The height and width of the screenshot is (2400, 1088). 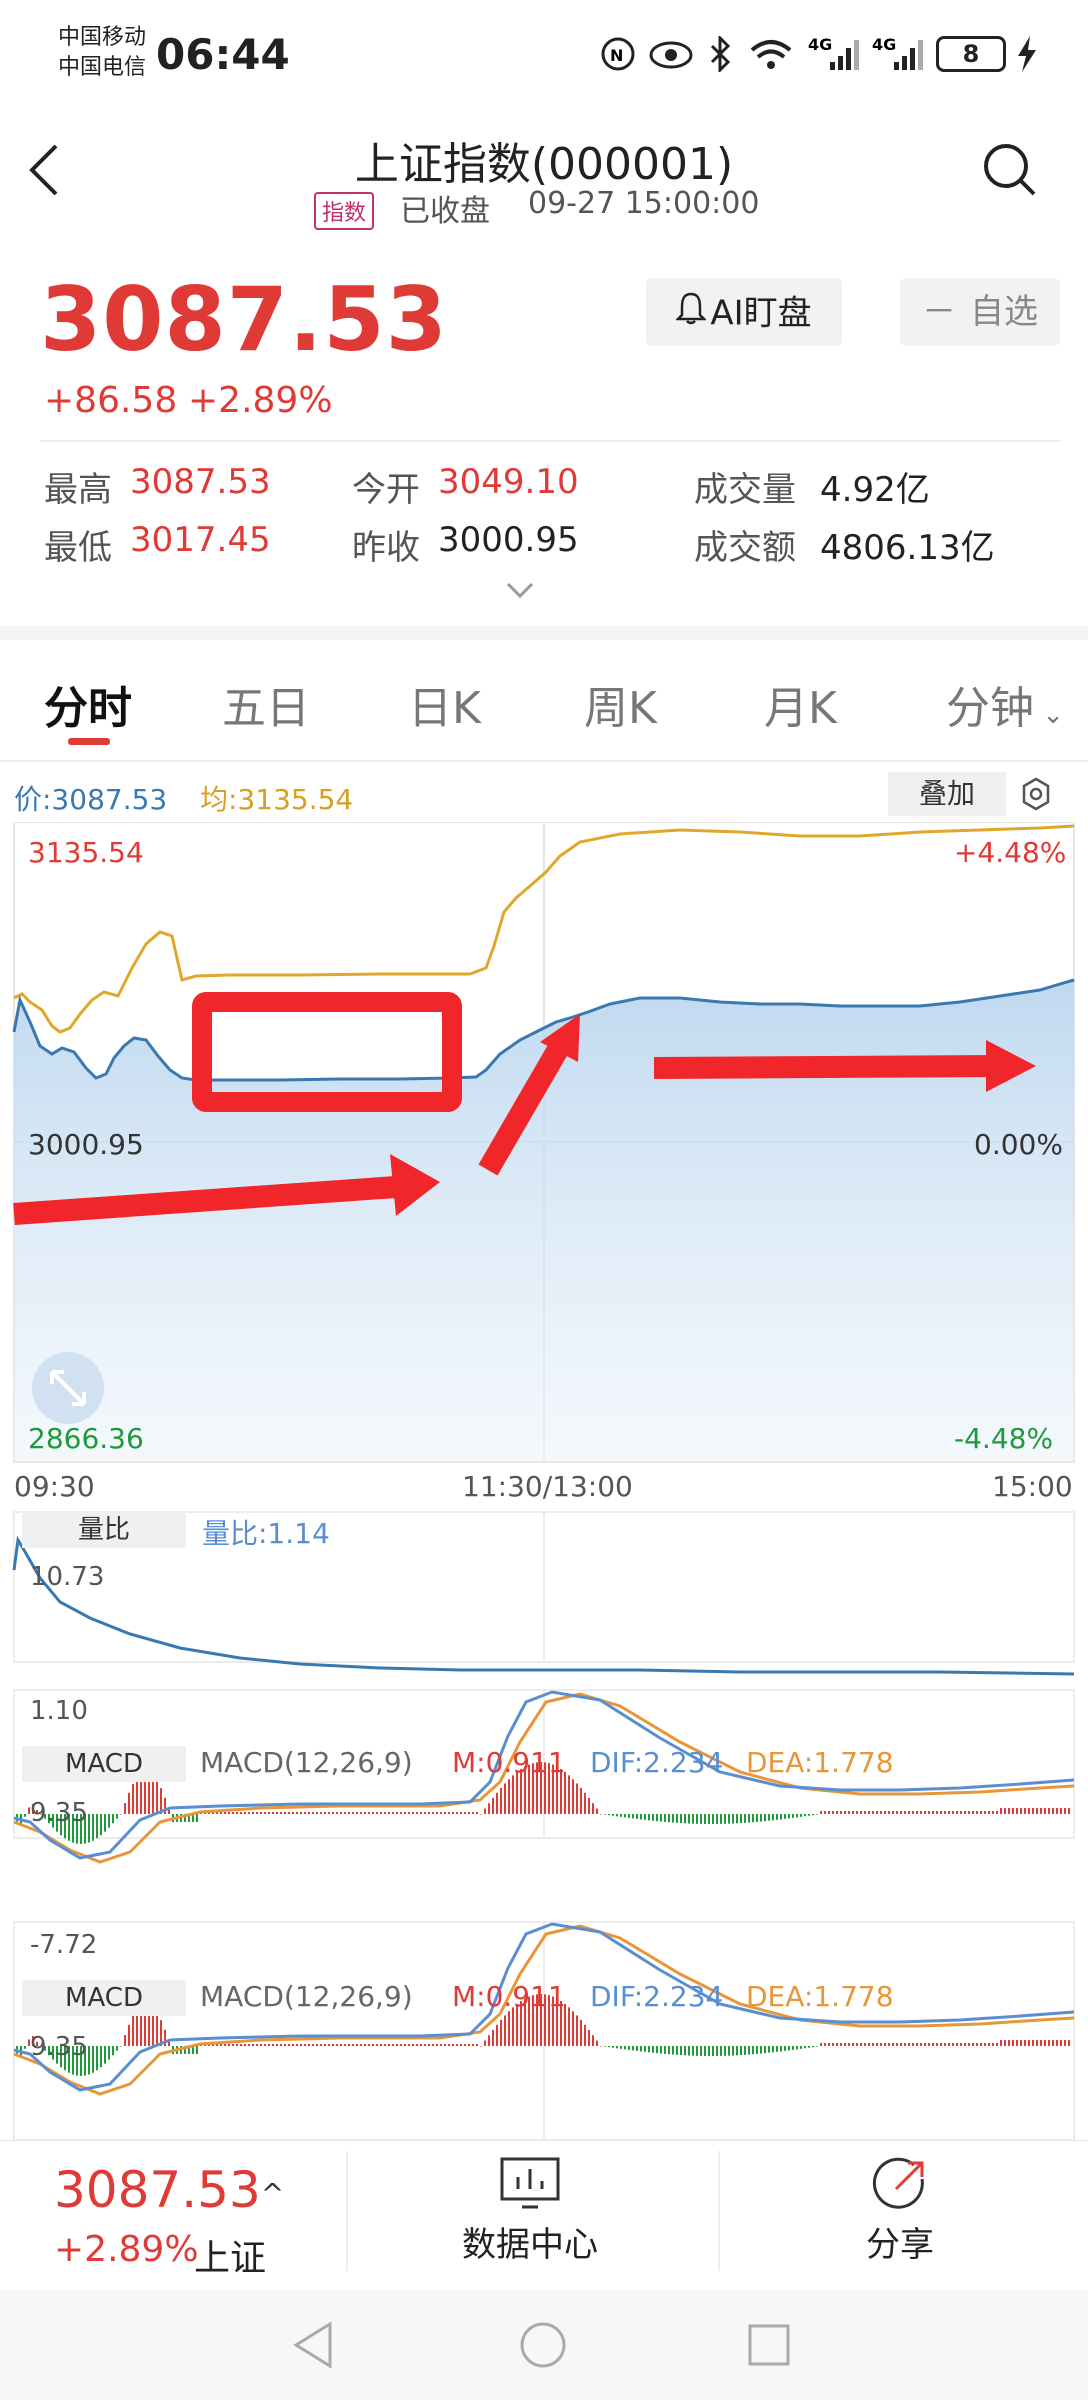 I want to click on volume-ratio-value: 量比:1.14, so click(x=266, y=1533).